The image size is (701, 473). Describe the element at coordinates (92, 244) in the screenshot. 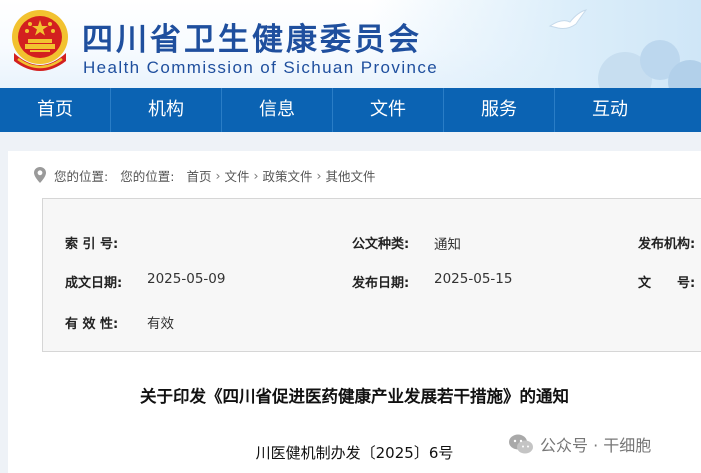

I see `index-number-label: 索 引 号:` at that location.